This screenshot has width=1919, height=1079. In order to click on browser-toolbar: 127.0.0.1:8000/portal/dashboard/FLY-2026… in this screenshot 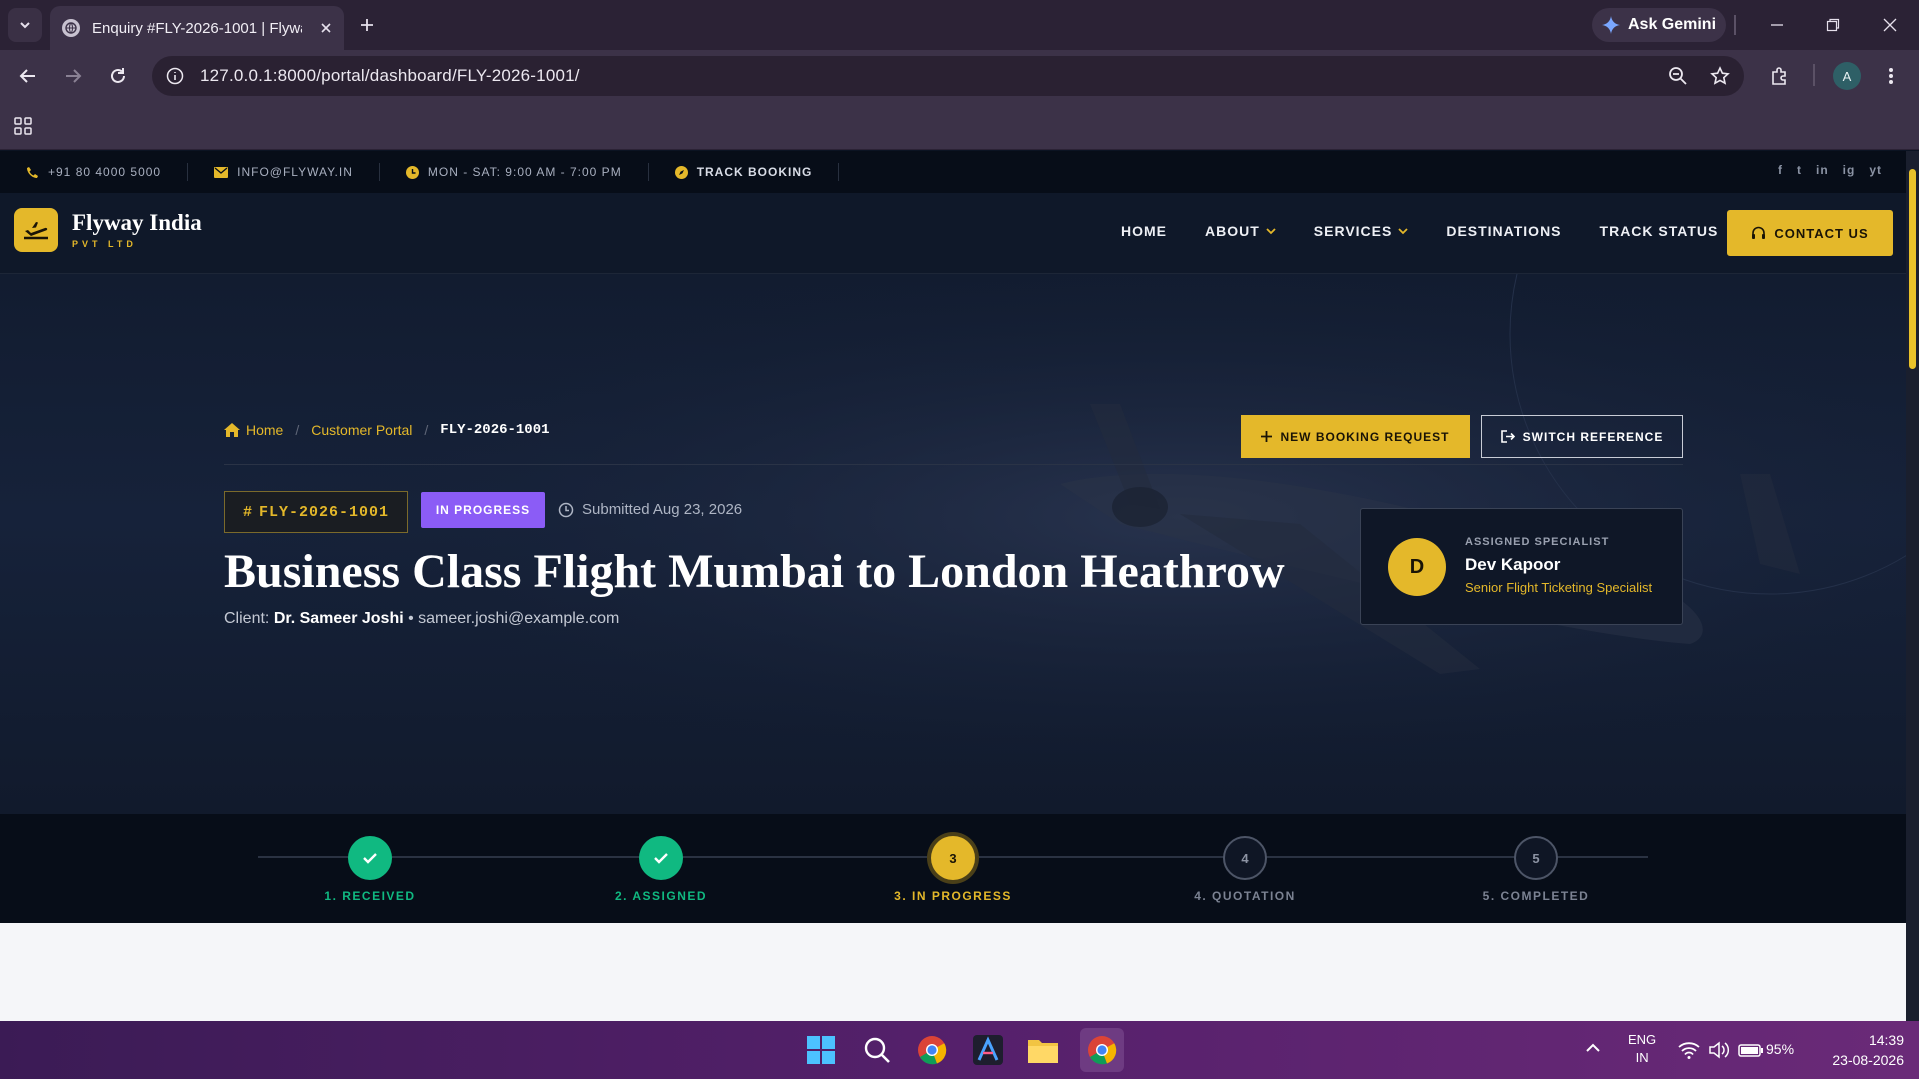, I will do `click(959, 76)`.